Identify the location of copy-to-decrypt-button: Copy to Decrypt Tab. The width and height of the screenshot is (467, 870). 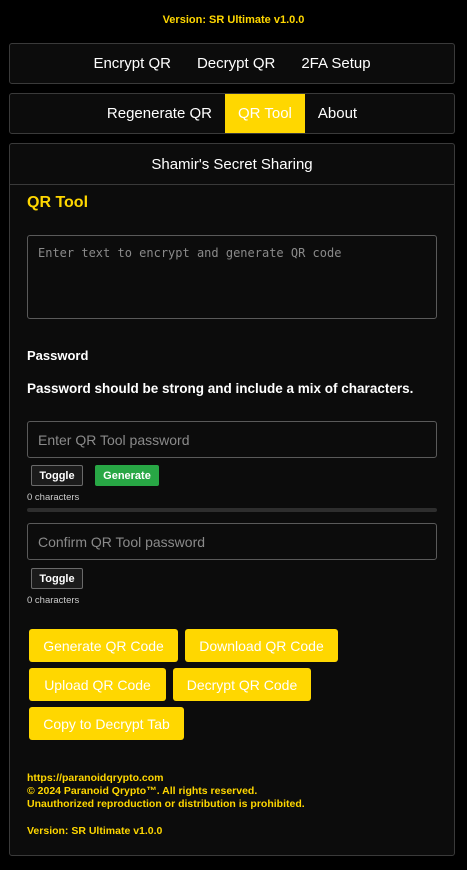
(106, 723).